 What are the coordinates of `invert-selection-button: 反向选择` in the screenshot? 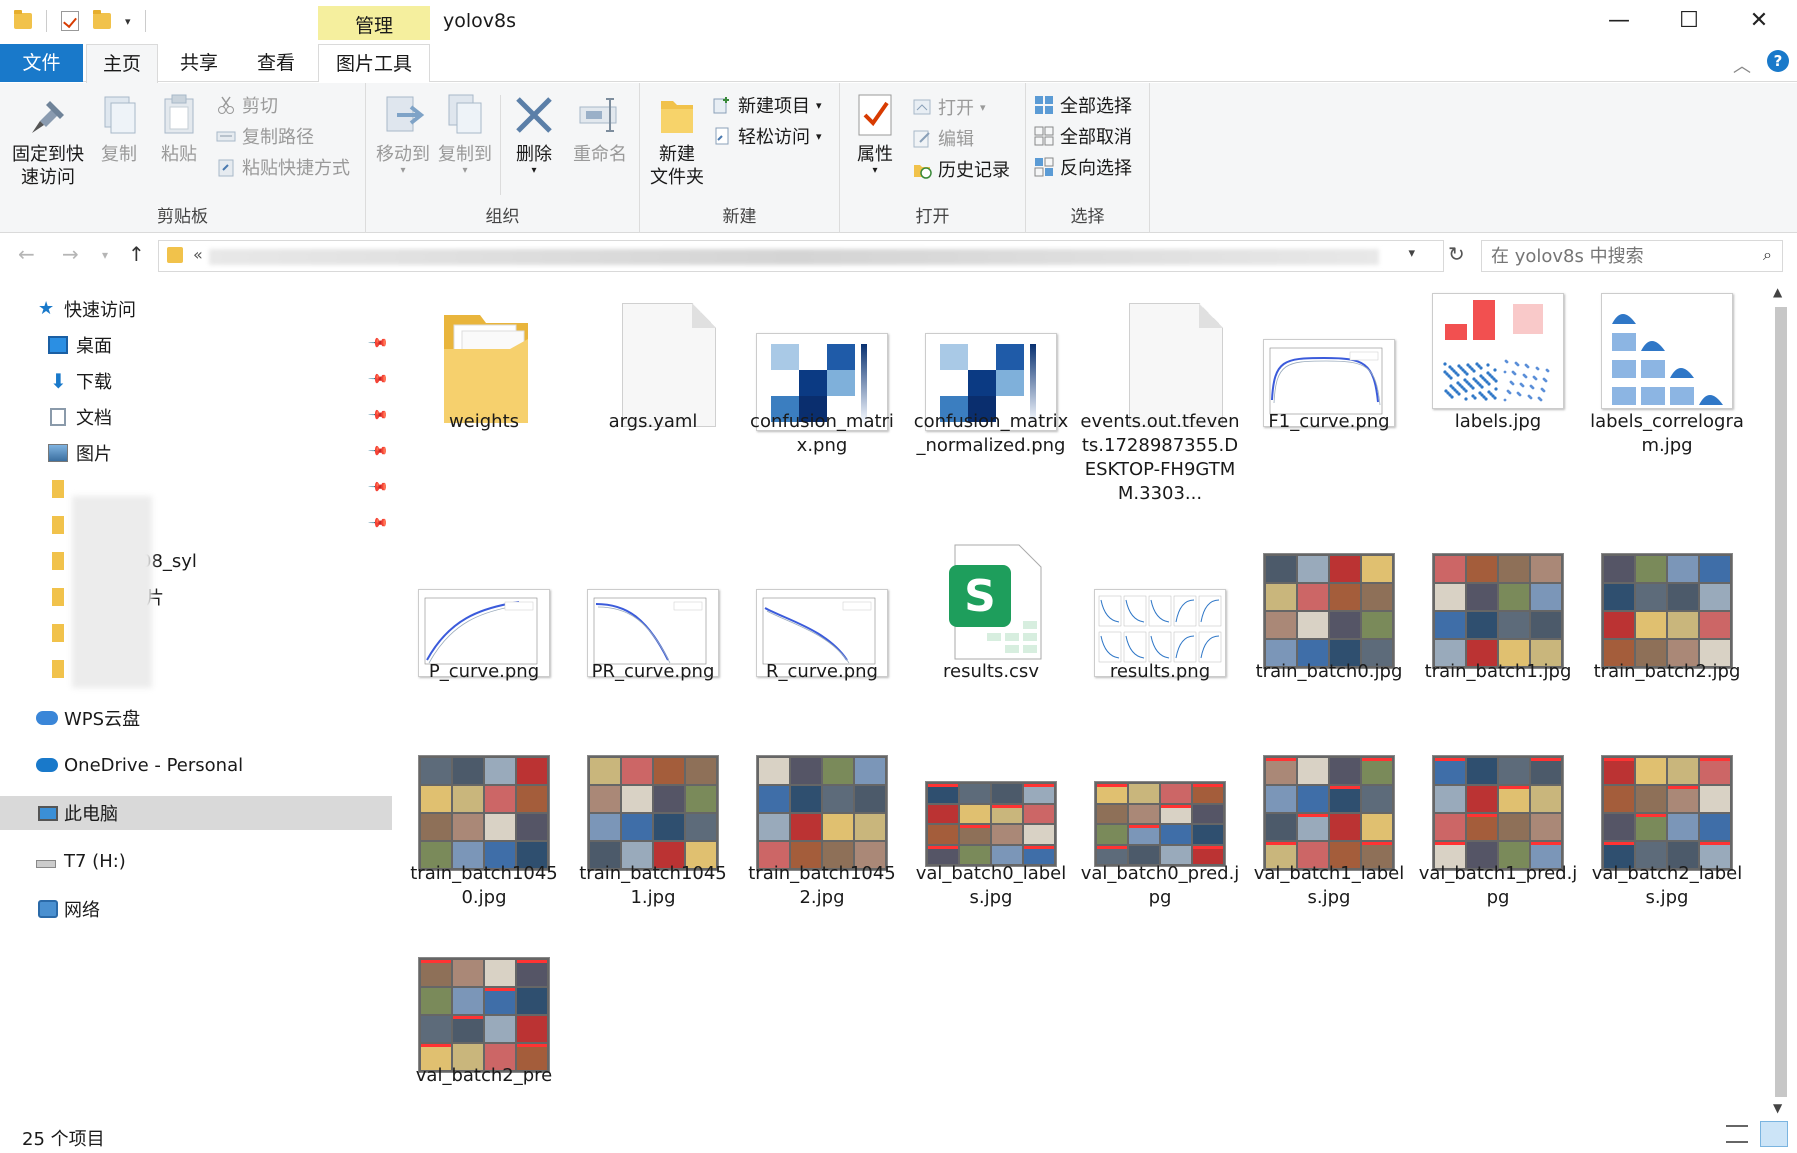 It's located at (1083, 167).